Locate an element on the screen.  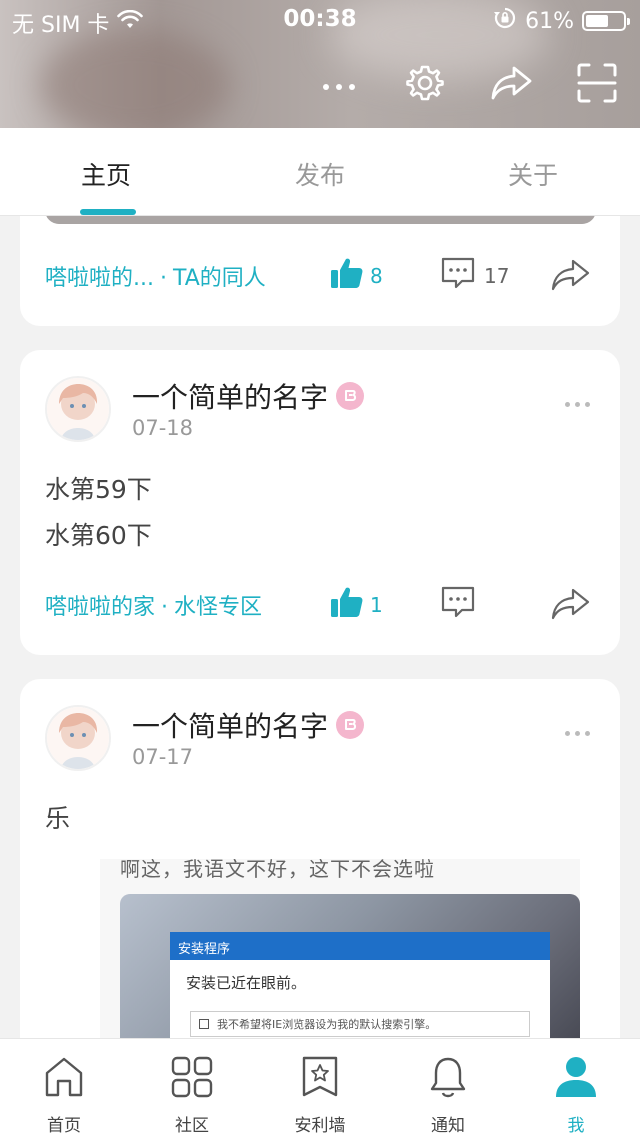
gear-icon is located at coordinates (425, 85).